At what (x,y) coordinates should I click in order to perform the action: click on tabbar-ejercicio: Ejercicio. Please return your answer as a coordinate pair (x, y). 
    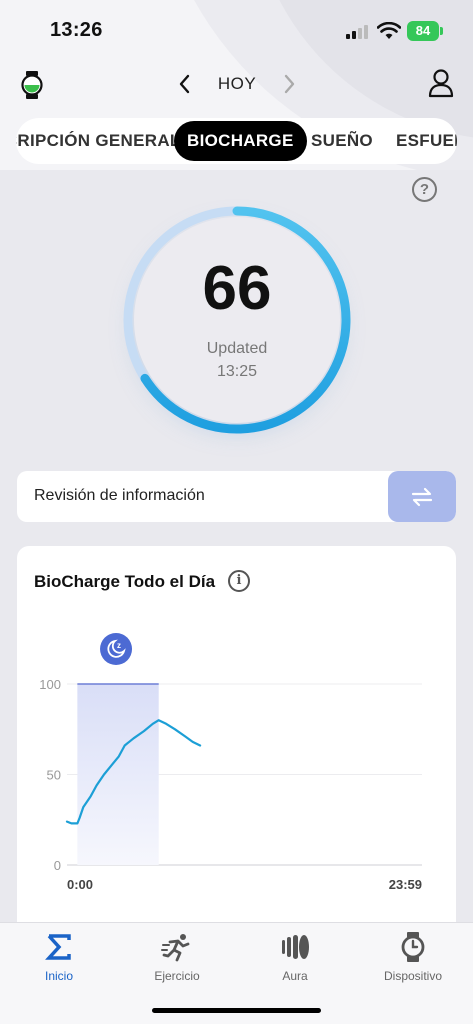
    Looking at the image, I should click on (177, 957).